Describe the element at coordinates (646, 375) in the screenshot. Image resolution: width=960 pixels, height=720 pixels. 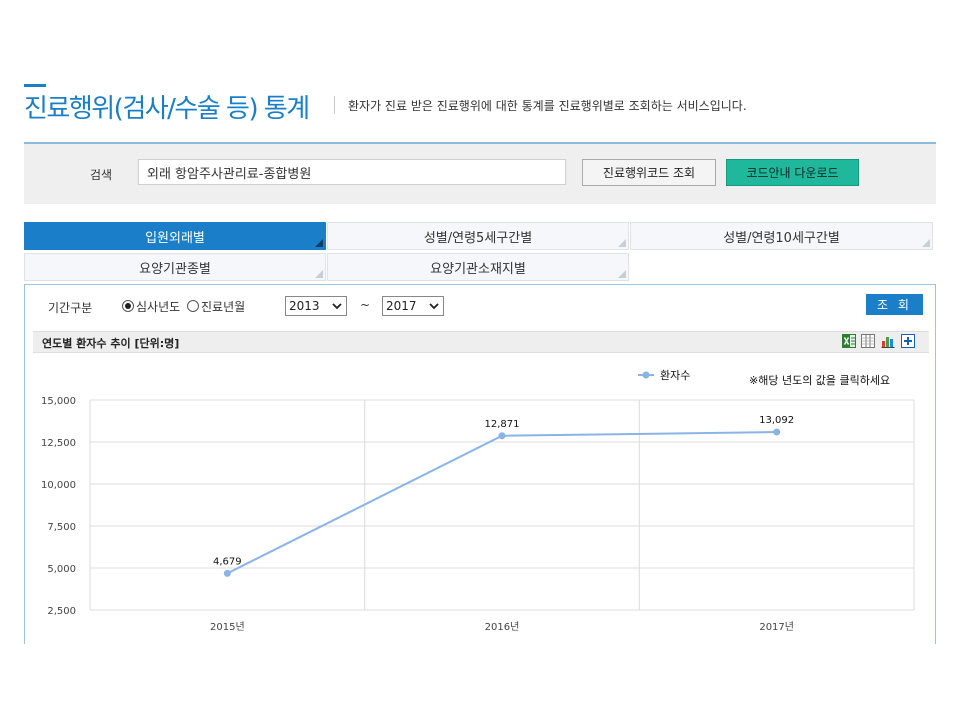
I see `legend-swatch-marker` at that location.